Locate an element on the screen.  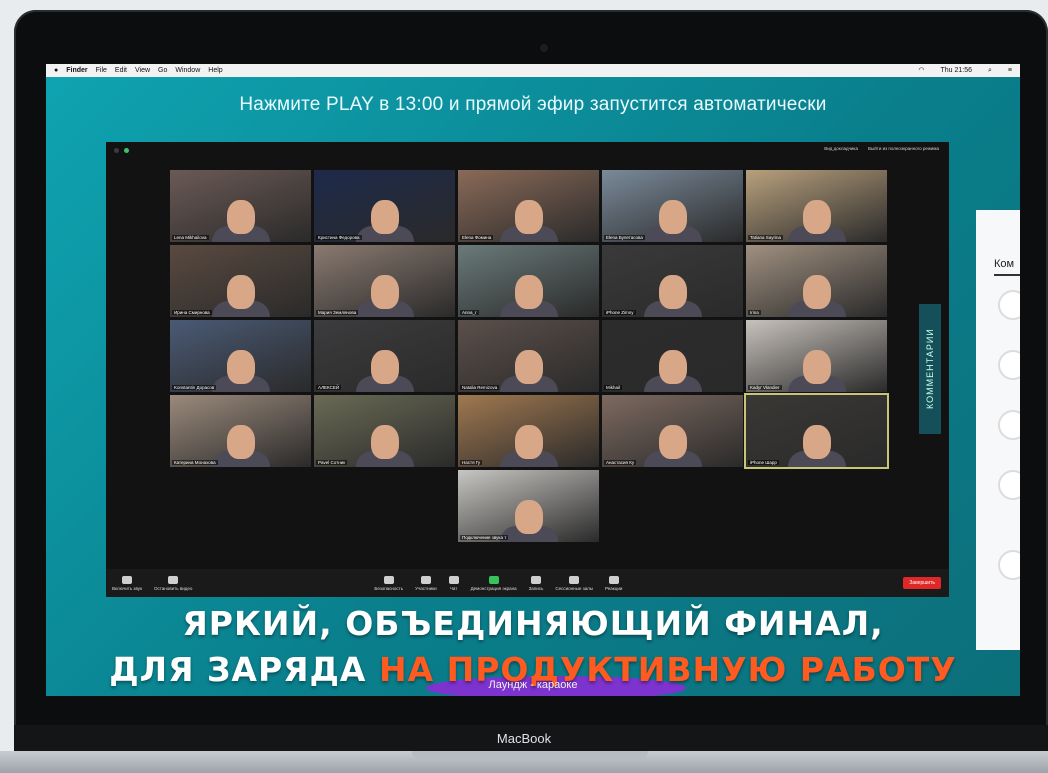
clock: Thu 21:56 is located at coordinates (956, 70).